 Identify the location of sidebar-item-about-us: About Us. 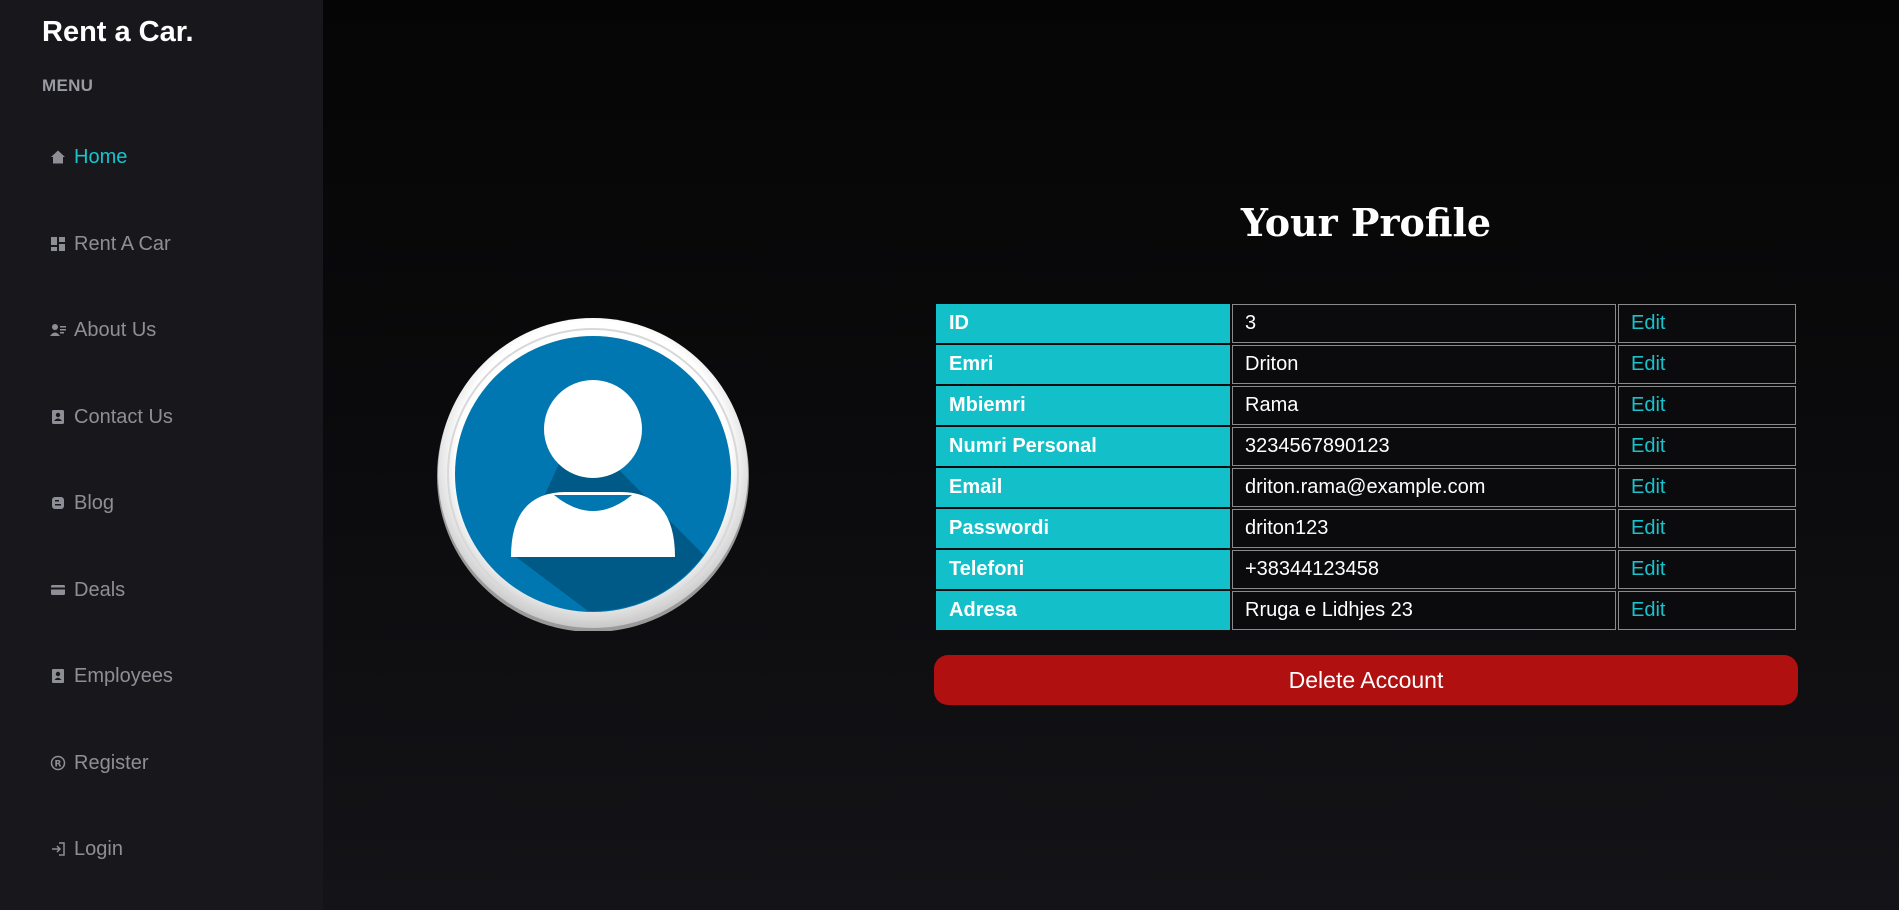
(102, 330).